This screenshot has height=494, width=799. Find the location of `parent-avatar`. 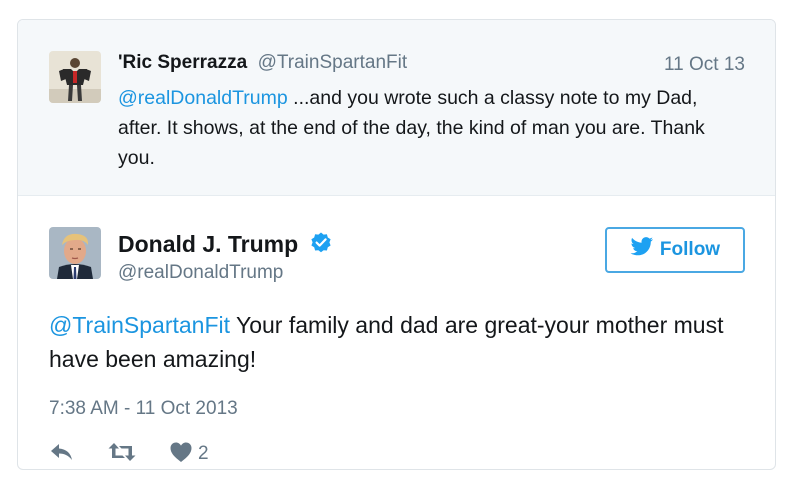

parent-avatar is located at coordinates (75, 77).